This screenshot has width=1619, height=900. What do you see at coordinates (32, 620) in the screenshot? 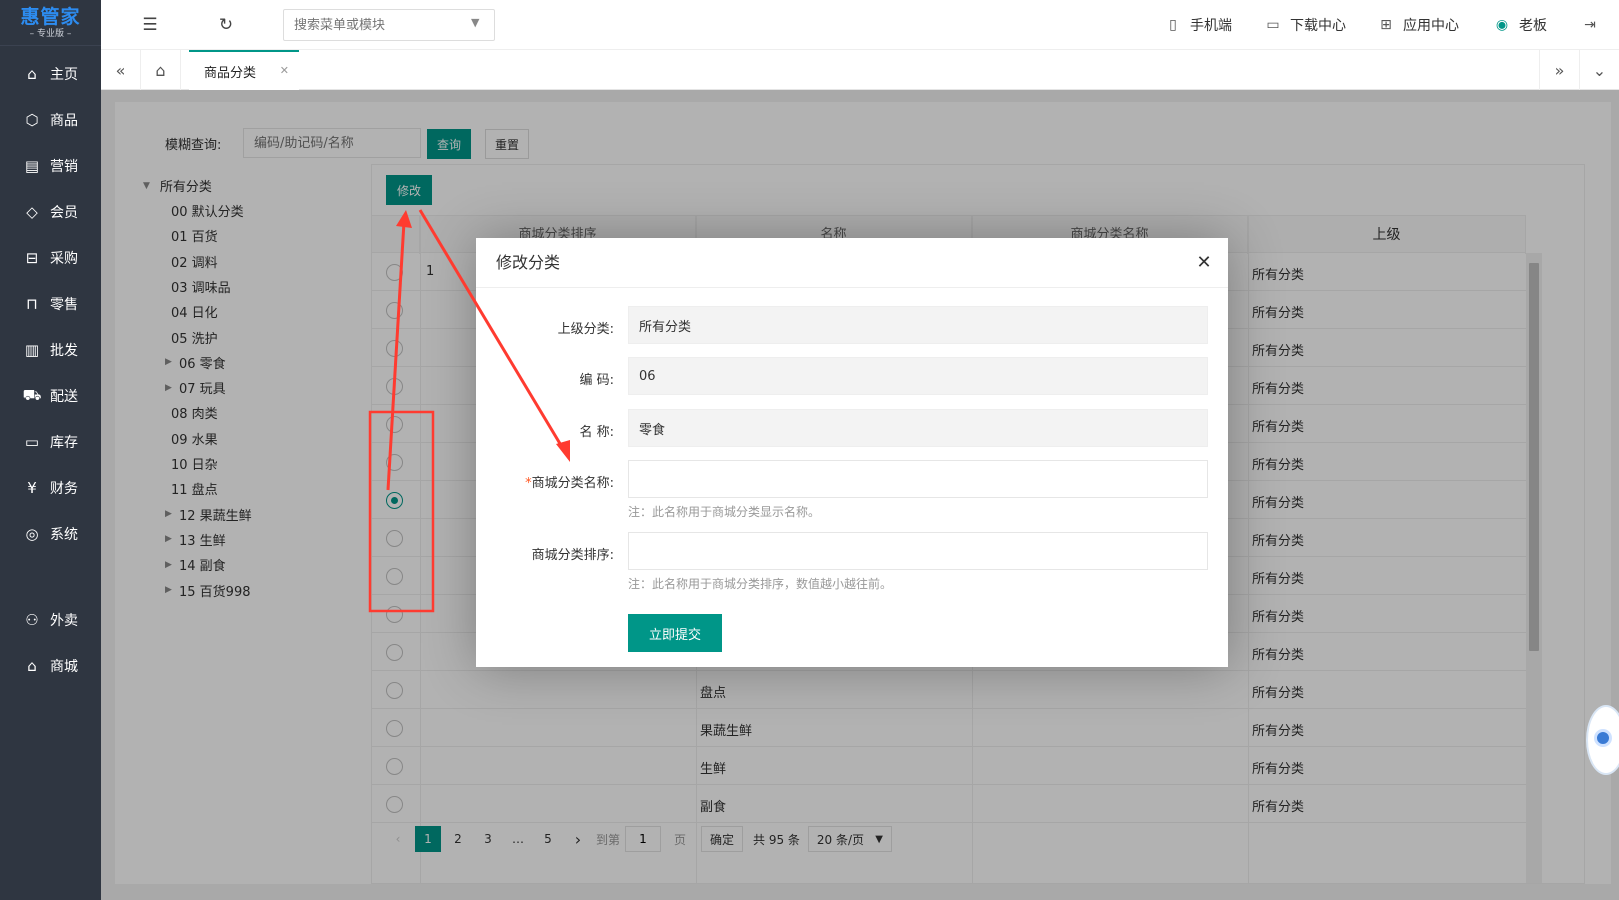
I see `delivery-icon: ⚇` at bounding box center [32, 620].